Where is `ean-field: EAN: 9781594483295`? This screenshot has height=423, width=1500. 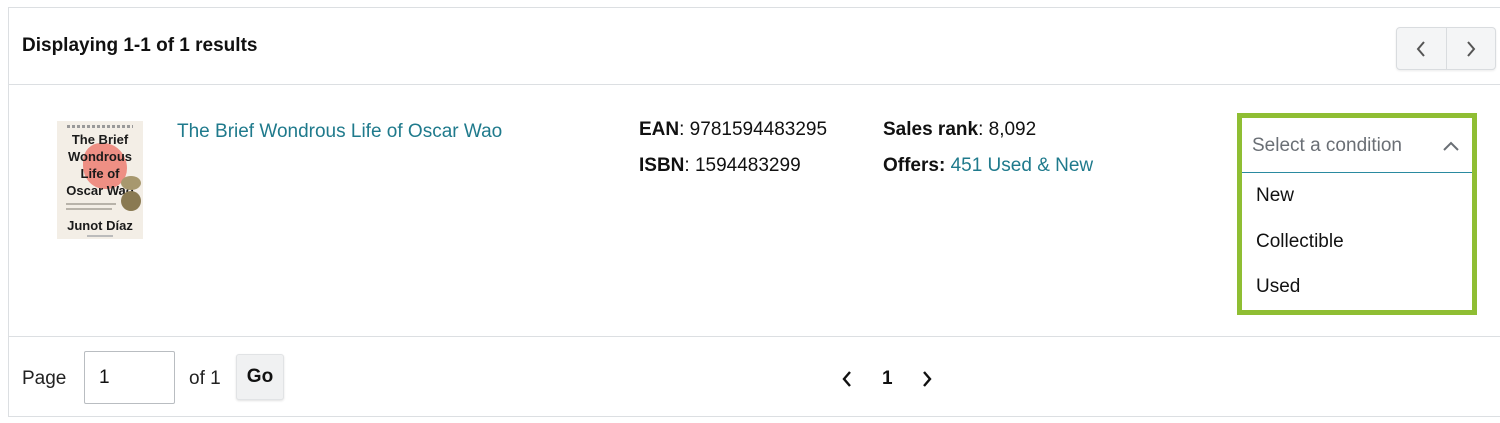 ean-field: EAN: 9781594483295 is located at coordinates (733, 130).